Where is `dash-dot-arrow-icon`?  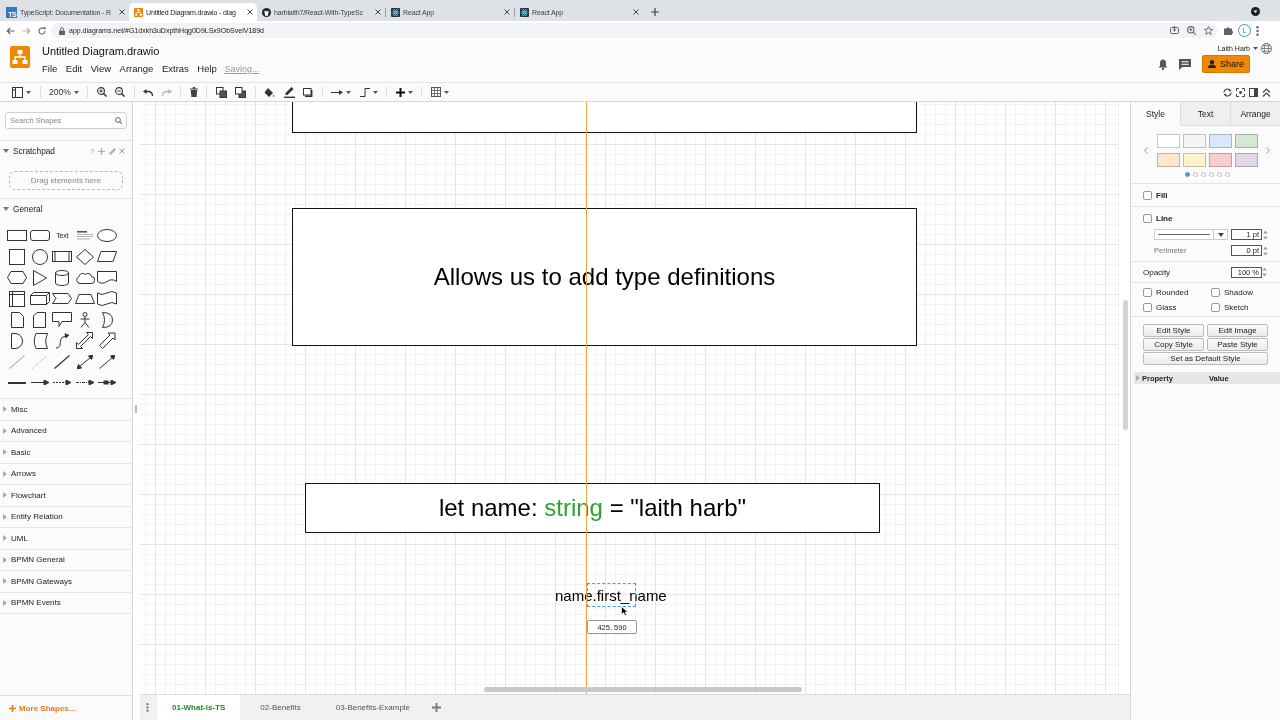 dash-dot-arrow-icon is located at coordinates (84, 382).